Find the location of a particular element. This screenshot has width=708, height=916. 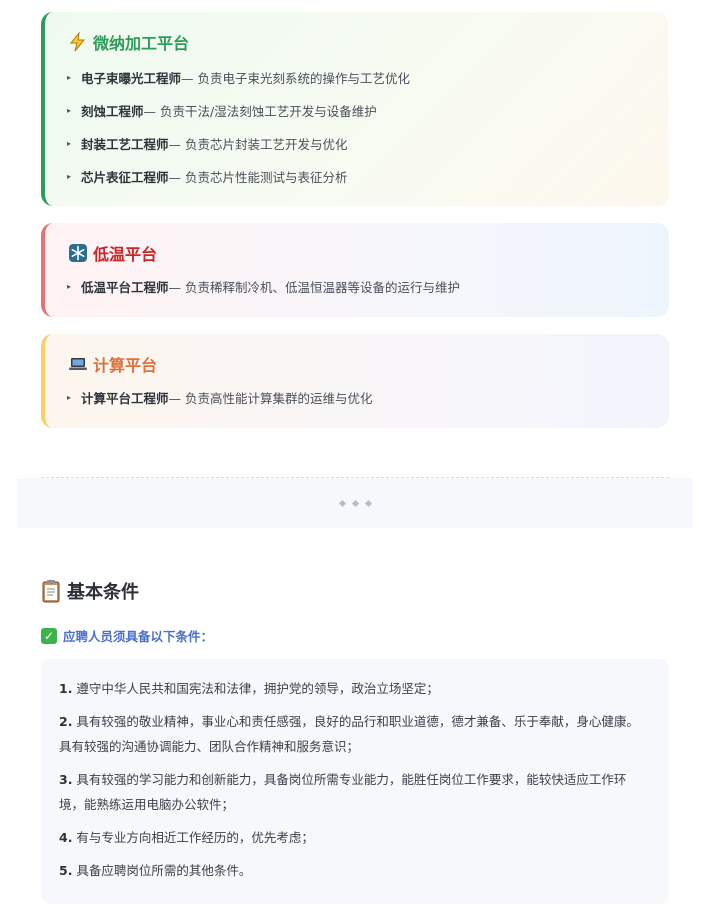

condition-number: 1. is located at coordinates (66, 688).